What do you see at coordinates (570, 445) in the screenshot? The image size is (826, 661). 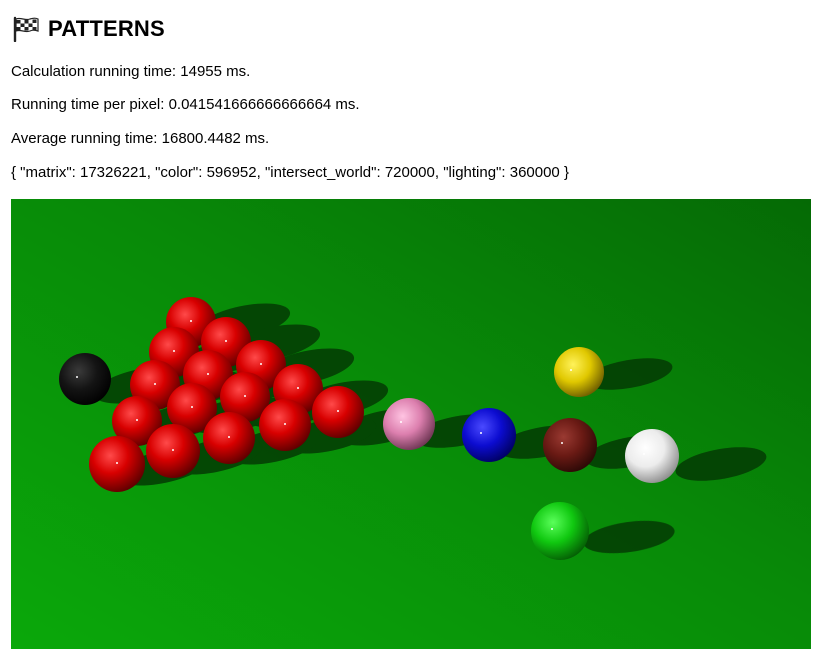 I see `brown-ball` at bounding box center [570, 445].